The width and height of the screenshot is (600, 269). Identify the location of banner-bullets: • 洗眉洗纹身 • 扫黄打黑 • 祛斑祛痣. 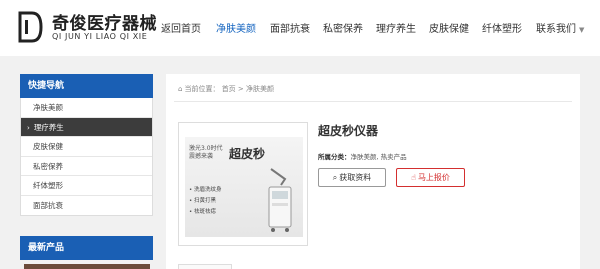
(205, 201).